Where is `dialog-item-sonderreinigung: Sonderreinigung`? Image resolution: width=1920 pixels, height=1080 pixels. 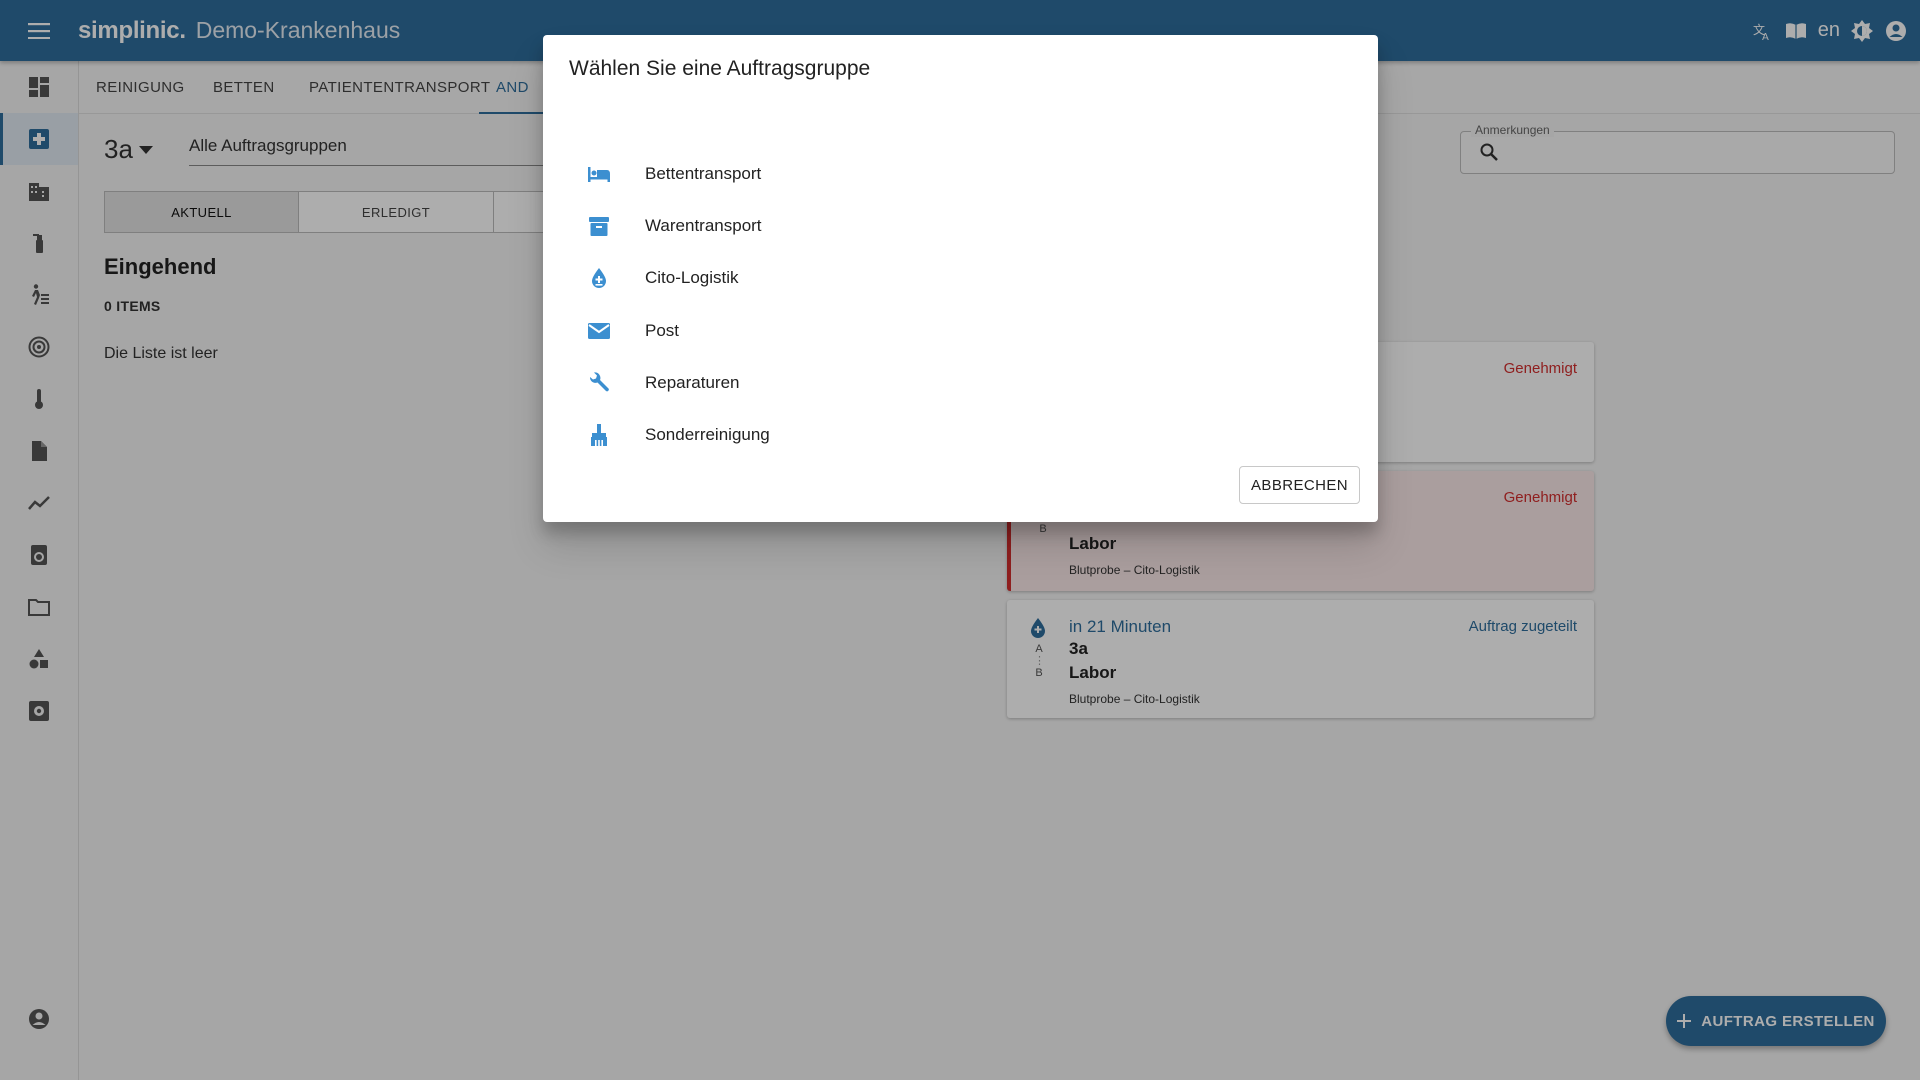 dialog-item-sonderreinigung: Sonderreinigung is located at coordinates (960, 435).